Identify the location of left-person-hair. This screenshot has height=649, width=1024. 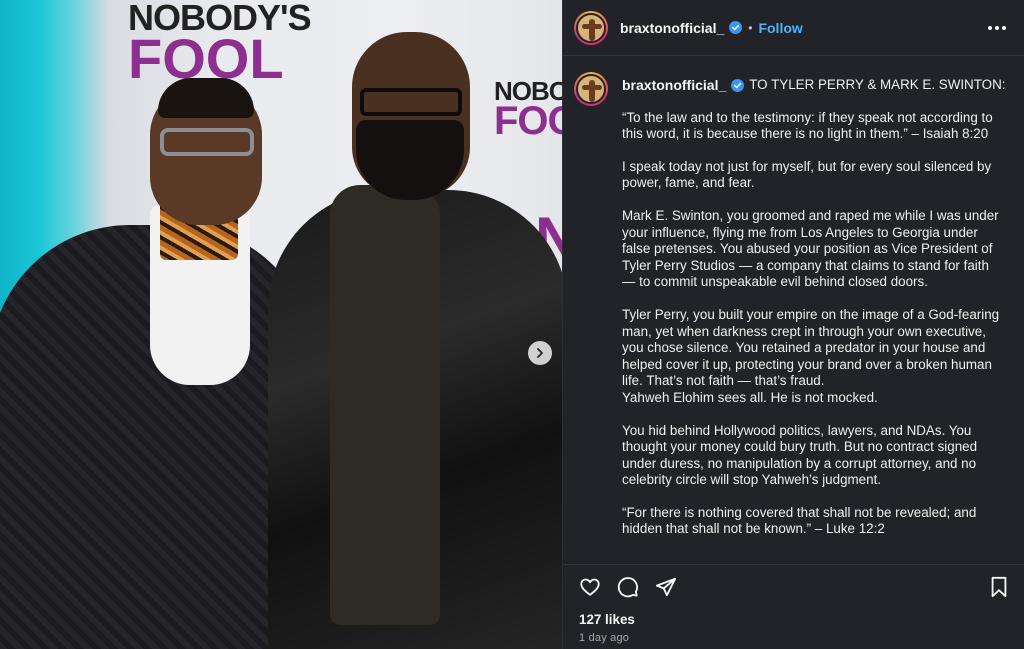
(206, 98).